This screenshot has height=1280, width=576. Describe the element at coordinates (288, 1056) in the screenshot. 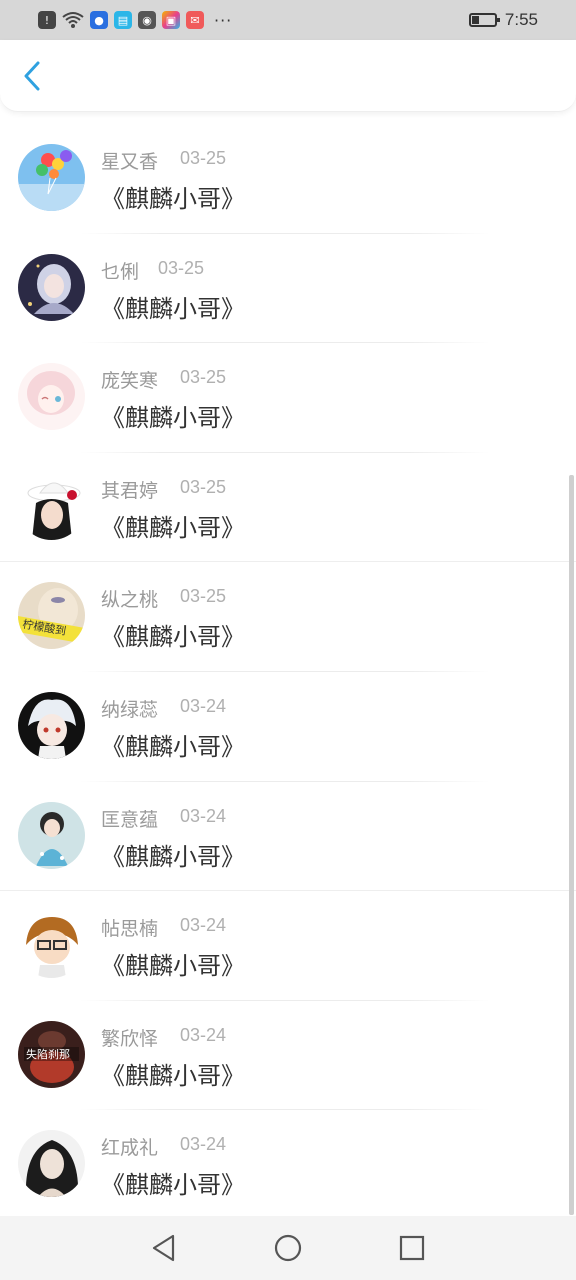

I see `list-item: 失陷刹那 繁欣怿 03-24 《麒麟小哥》` at that location.